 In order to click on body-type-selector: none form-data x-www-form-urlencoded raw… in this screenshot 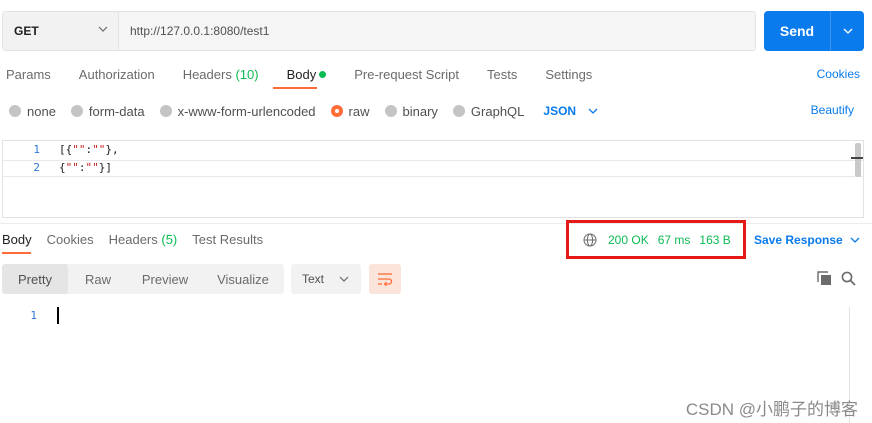, I will do `click(303, 111)`.